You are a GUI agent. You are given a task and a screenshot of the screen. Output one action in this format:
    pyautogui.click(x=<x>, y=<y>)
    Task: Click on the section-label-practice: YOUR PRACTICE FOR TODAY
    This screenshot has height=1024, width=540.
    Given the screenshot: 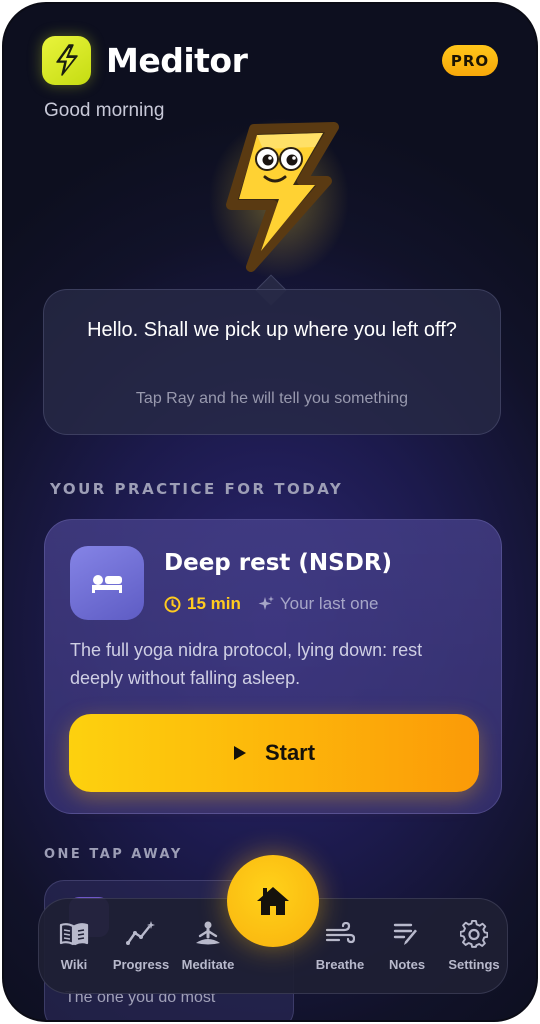 What is the action you would take?
    pyautogui.click(x=197, y=489)
    